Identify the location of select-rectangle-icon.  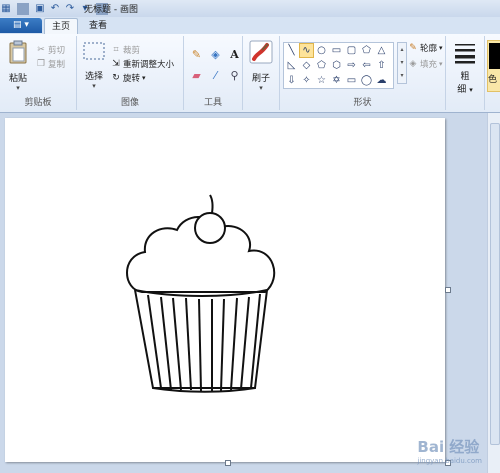
(94, 51).